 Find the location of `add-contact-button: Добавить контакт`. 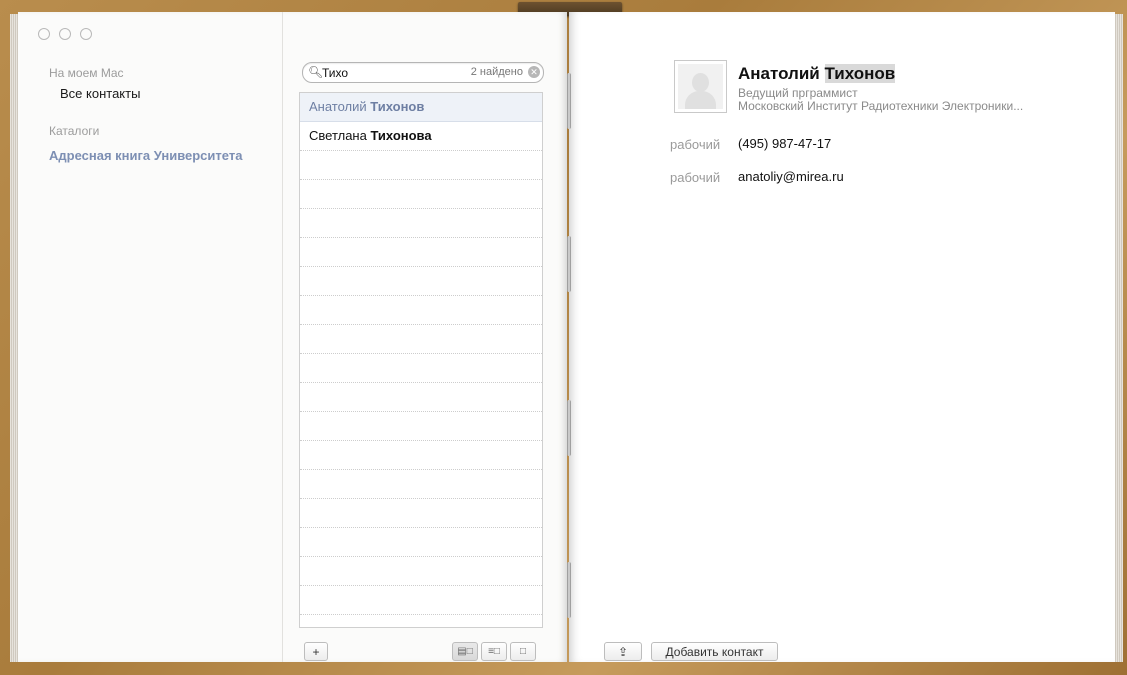

add-contact-button: Добавить контакт is located at coordinates (714, 651).